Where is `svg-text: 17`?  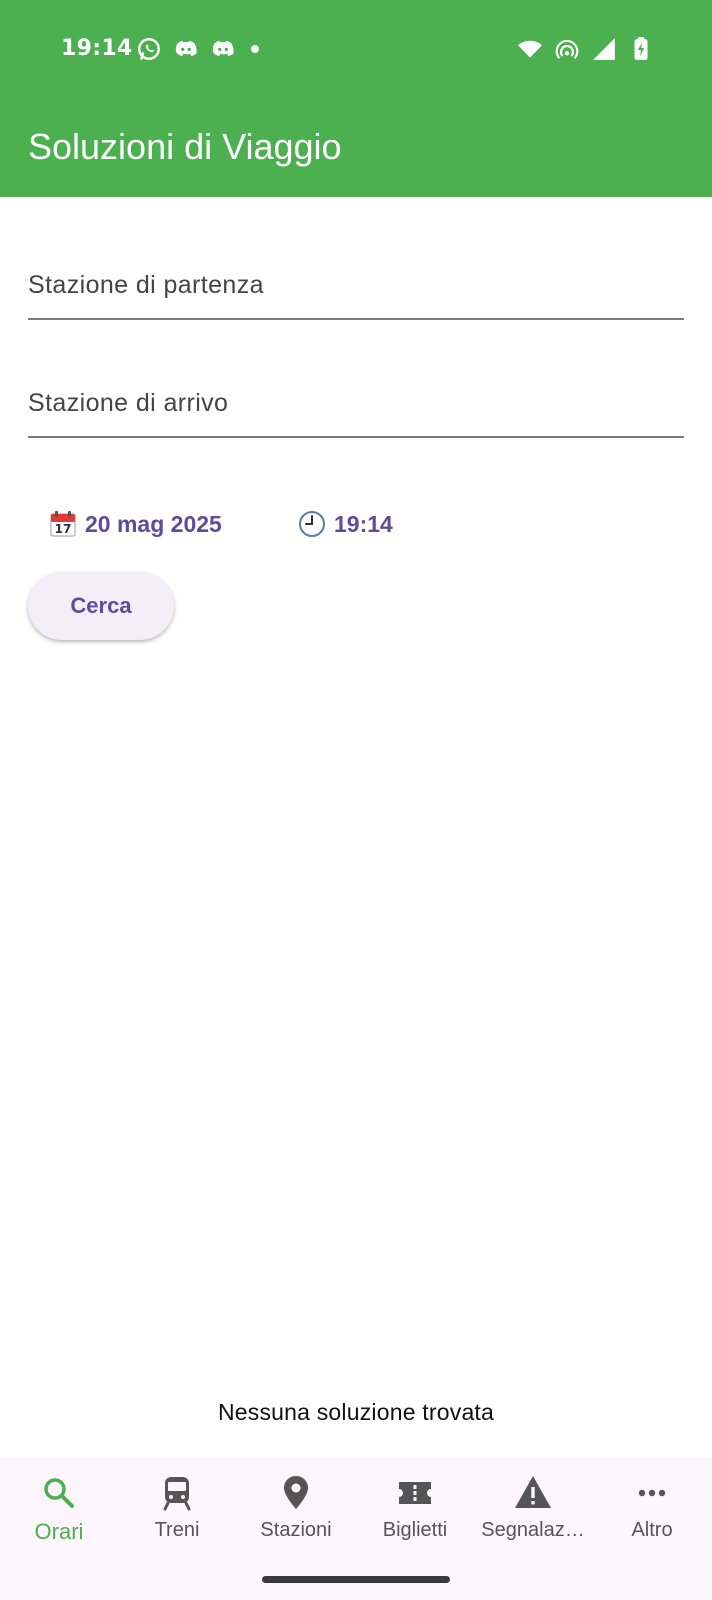 svg-text: 17 is located at coordinates (63, 529).